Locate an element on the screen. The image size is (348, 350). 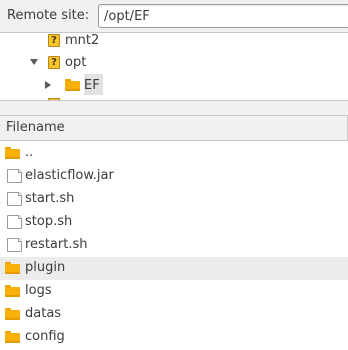
tree-item-opt: ? opt is located at coordinates (67, 62).